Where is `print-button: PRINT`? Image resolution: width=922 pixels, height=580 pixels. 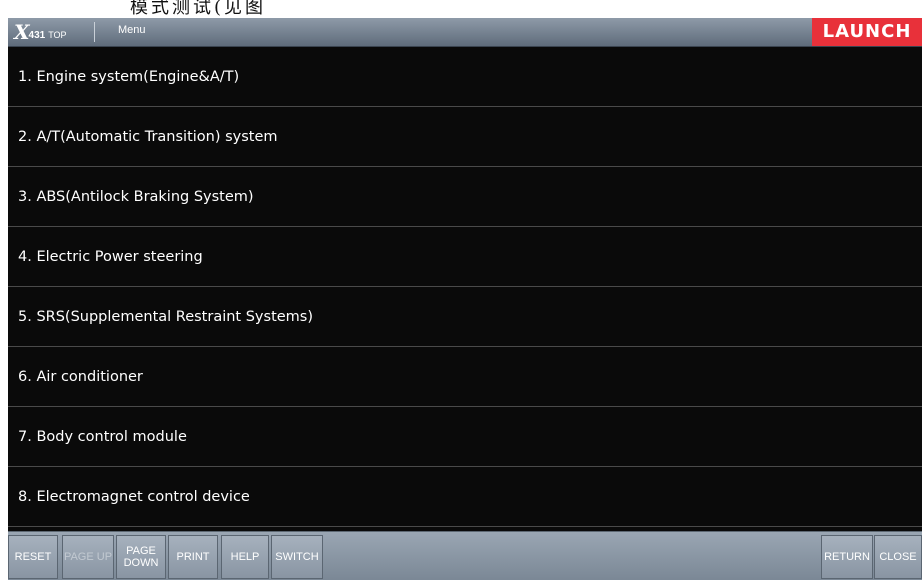 print-button: PRINT is located at coordinates (193, 557).